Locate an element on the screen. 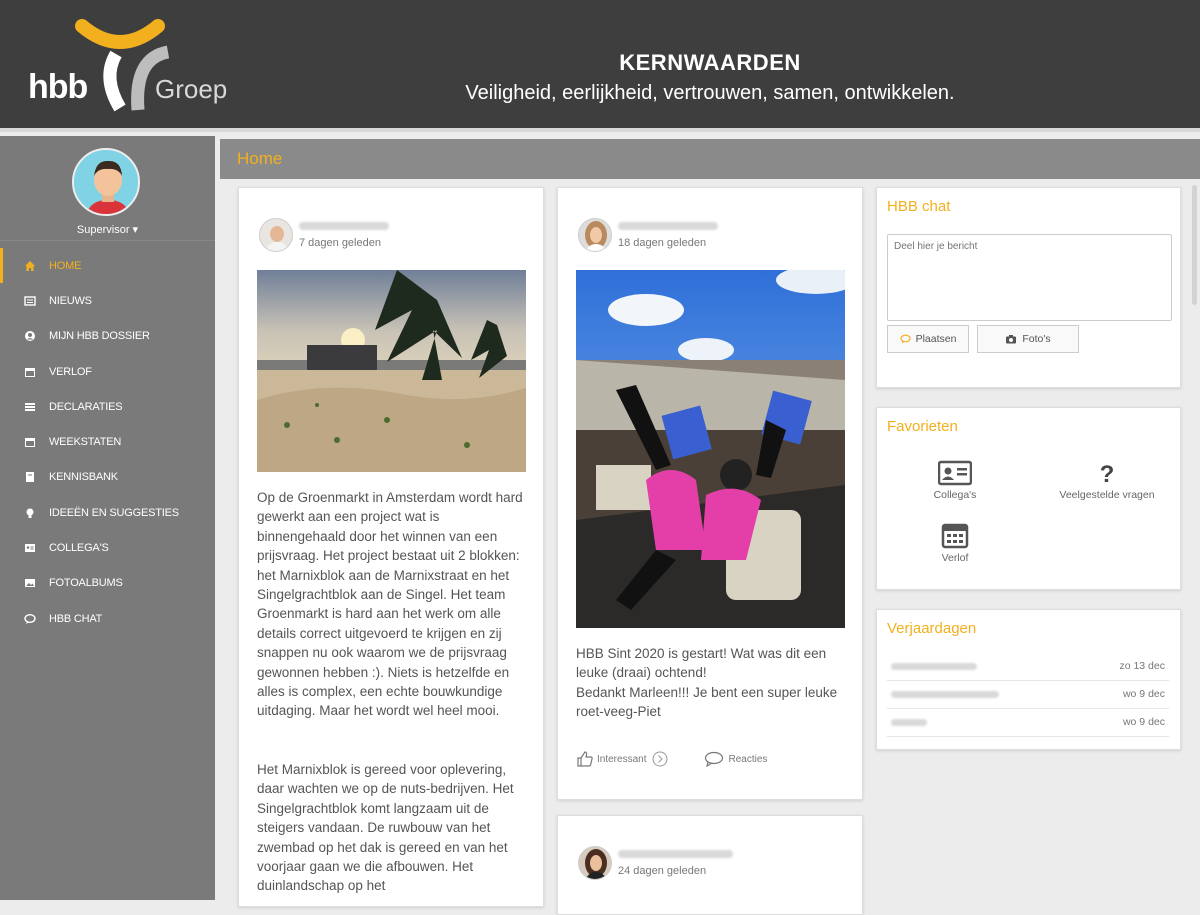 The height and width of the screenshot is (915, 1200). post-timestamp: 7 dagen geleden is located at coordinates (340, 242).